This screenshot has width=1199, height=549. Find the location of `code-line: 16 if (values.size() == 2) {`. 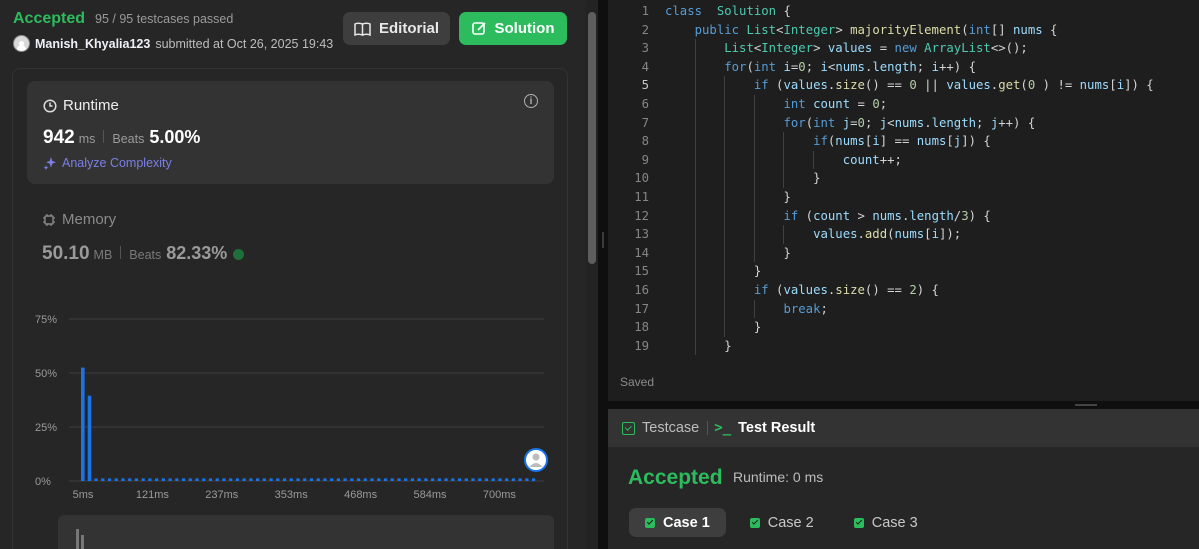

code-line: 16 if (values.size() == 2) { is located at coordinates (903, 290).